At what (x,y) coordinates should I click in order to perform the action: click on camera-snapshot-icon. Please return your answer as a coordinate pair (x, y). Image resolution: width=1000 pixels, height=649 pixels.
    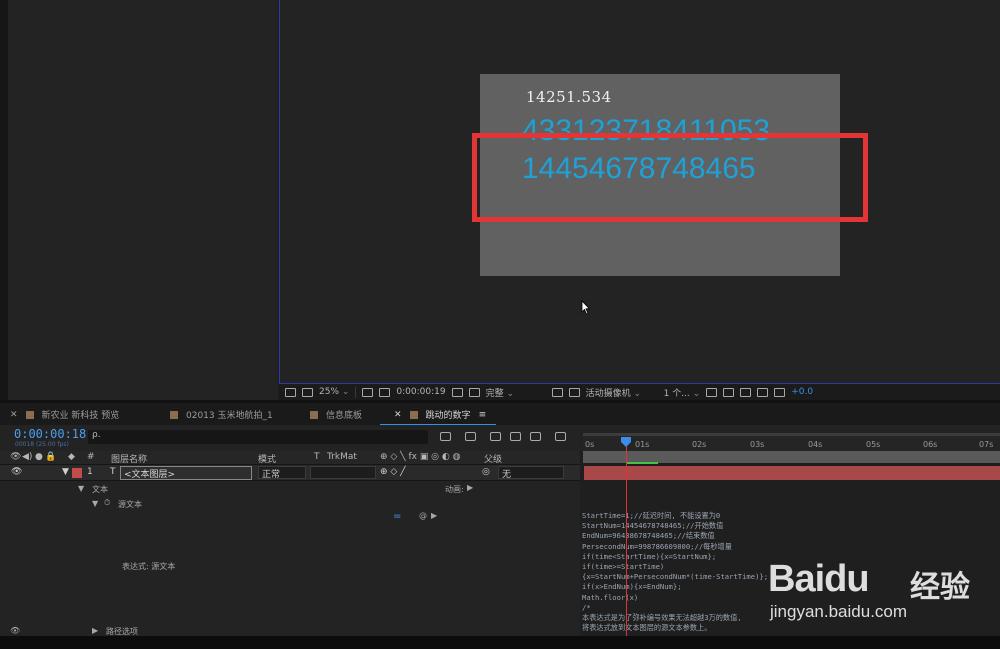
    Looking at the image, I should click on (457, 392).